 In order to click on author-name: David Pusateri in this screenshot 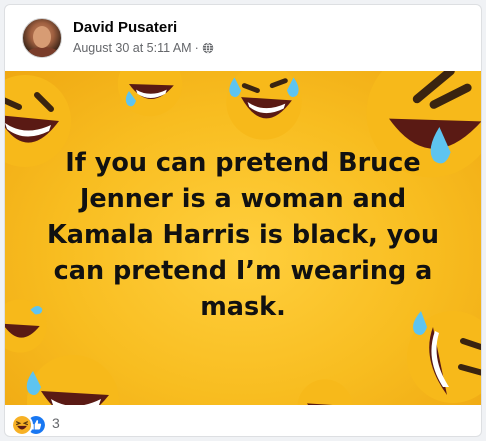, I will do `click(125, 27)`.